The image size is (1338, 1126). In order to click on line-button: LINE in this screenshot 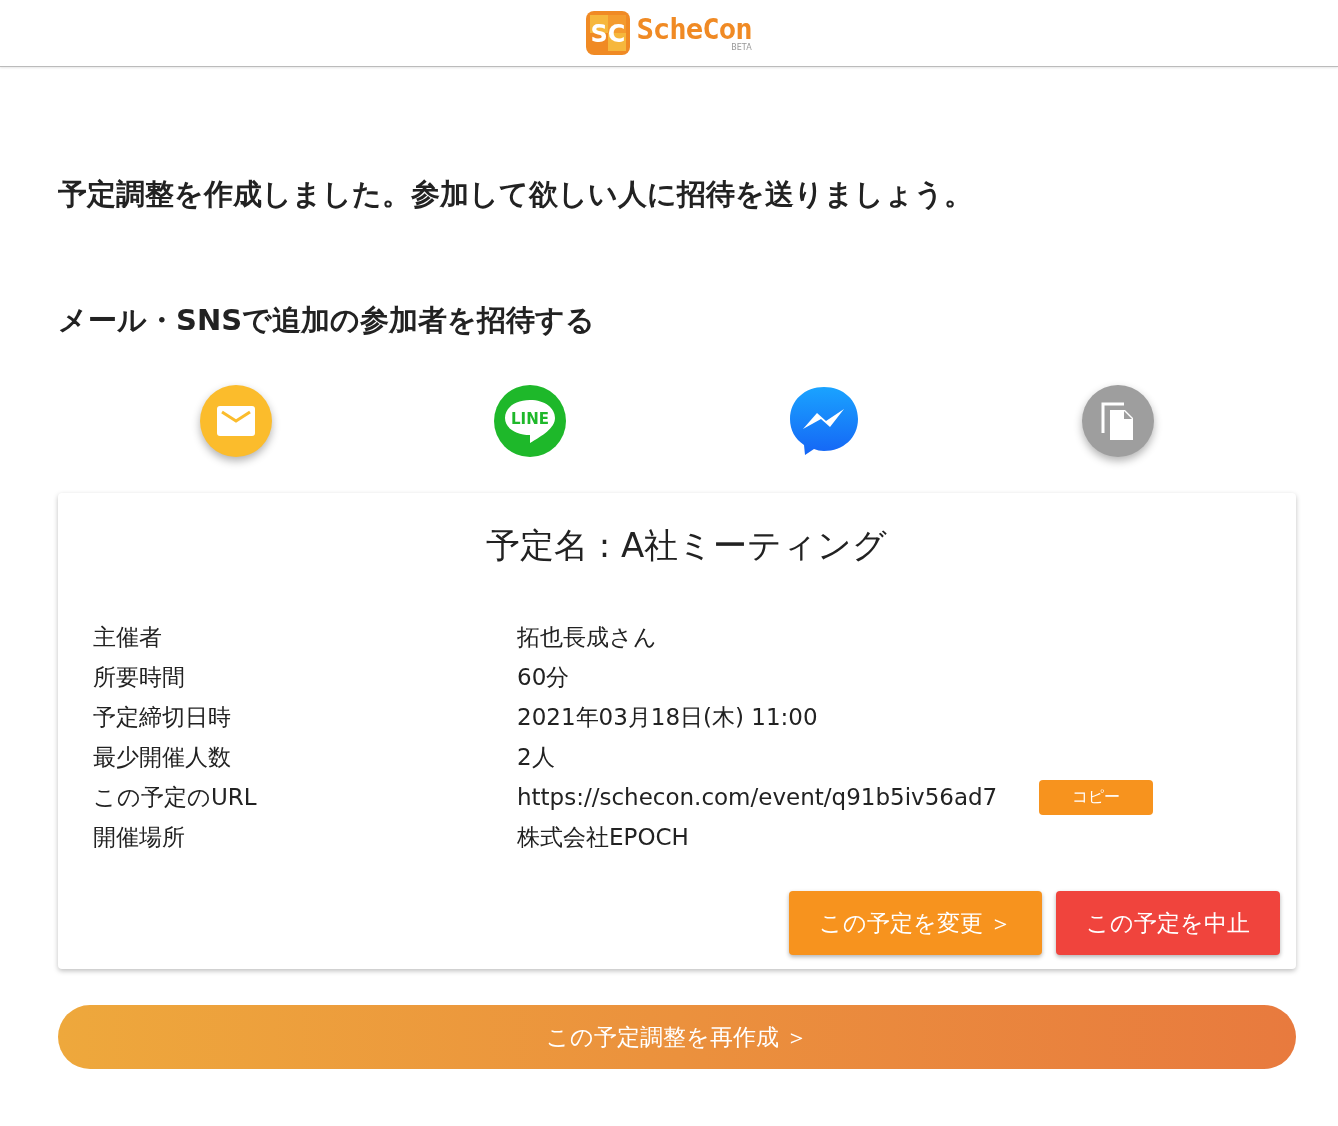, I will do `click(530, 421)`.